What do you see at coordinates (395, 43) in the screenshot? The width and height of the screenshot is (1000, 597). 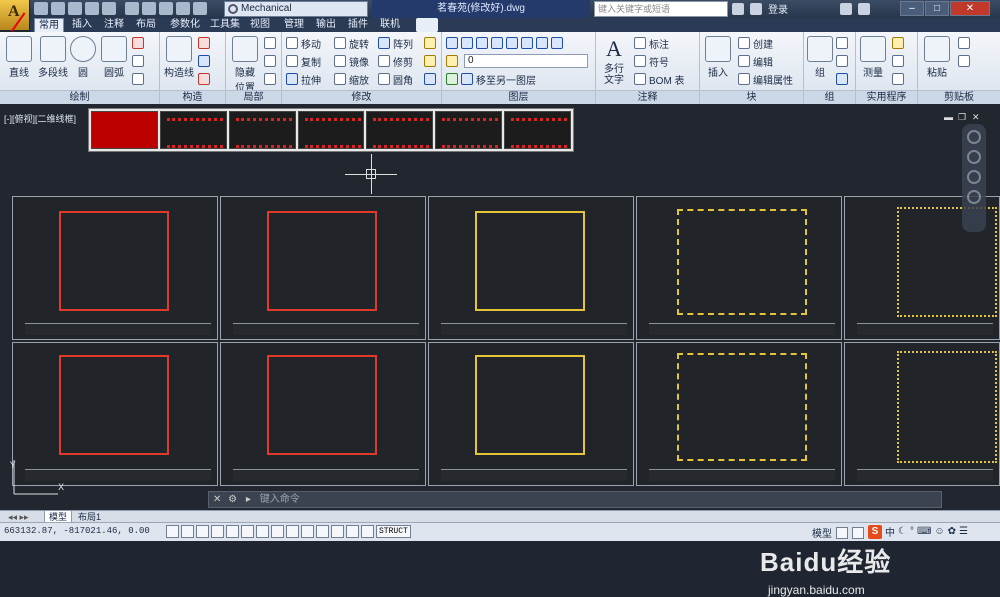 I see `array-button: 阵列` at bounding box center [395, 43].